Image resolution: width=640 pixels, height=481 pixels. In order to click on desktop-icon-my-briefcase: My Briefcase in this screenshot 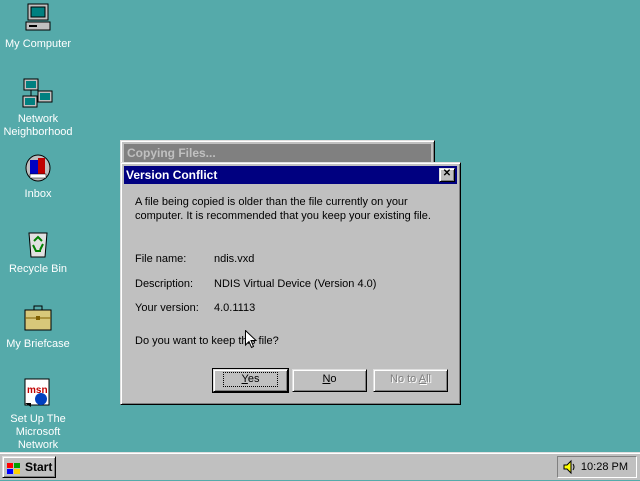, I will do `click(38, 326)`.